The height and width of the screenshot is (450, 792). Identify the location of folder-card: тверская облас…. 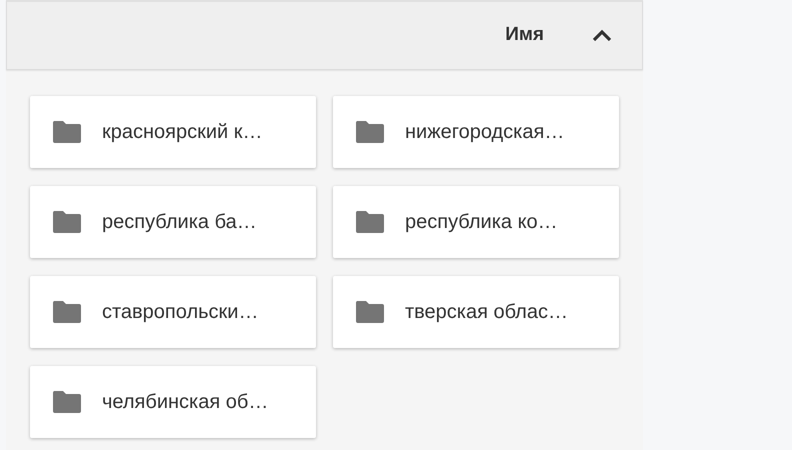
(476, 312).